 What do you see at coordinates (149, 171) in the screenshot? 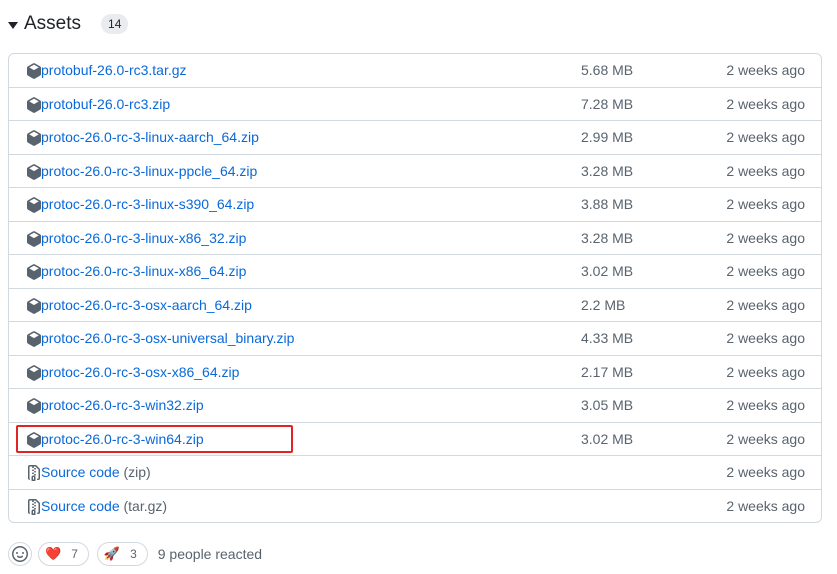
I see `asset-link: protoc-26.0-rc-3-linux-ppcle_64.zip` at bounding box center [149, 171].